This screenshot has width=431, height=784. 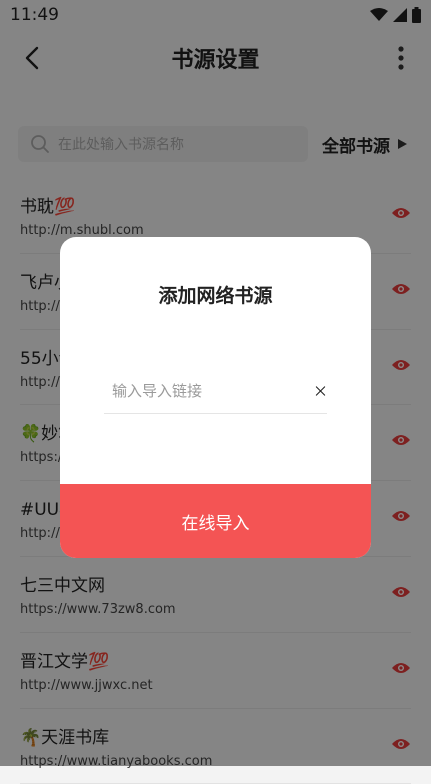 What do you see at coordinates (320, 391) in the screenshot?
I see `close-icon` at bounding box center [320, 391].